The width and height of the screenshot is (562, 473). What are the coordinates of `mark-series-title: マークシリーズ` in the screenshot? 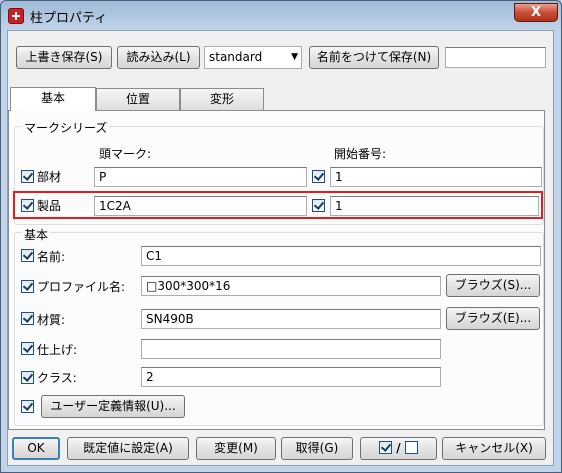 It's located at (66, 127).